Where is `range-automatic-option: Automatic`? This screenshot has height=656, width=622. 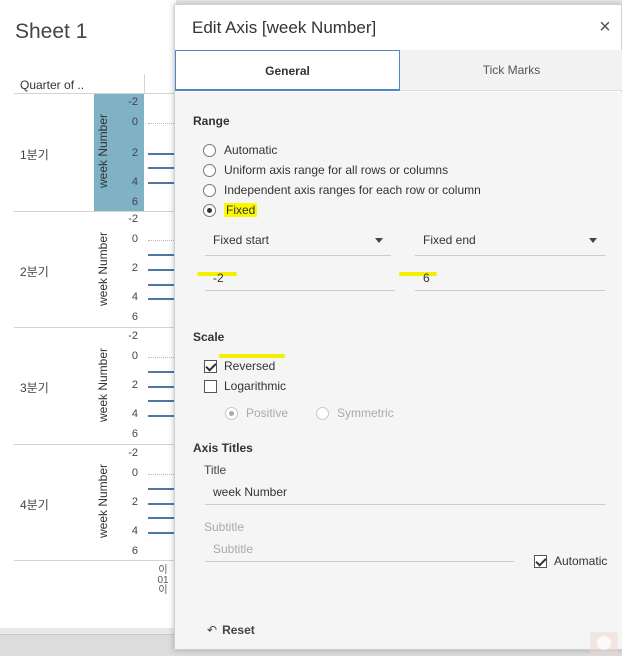 range-automatic-option: Automatic is located at coordinates (240, 150).